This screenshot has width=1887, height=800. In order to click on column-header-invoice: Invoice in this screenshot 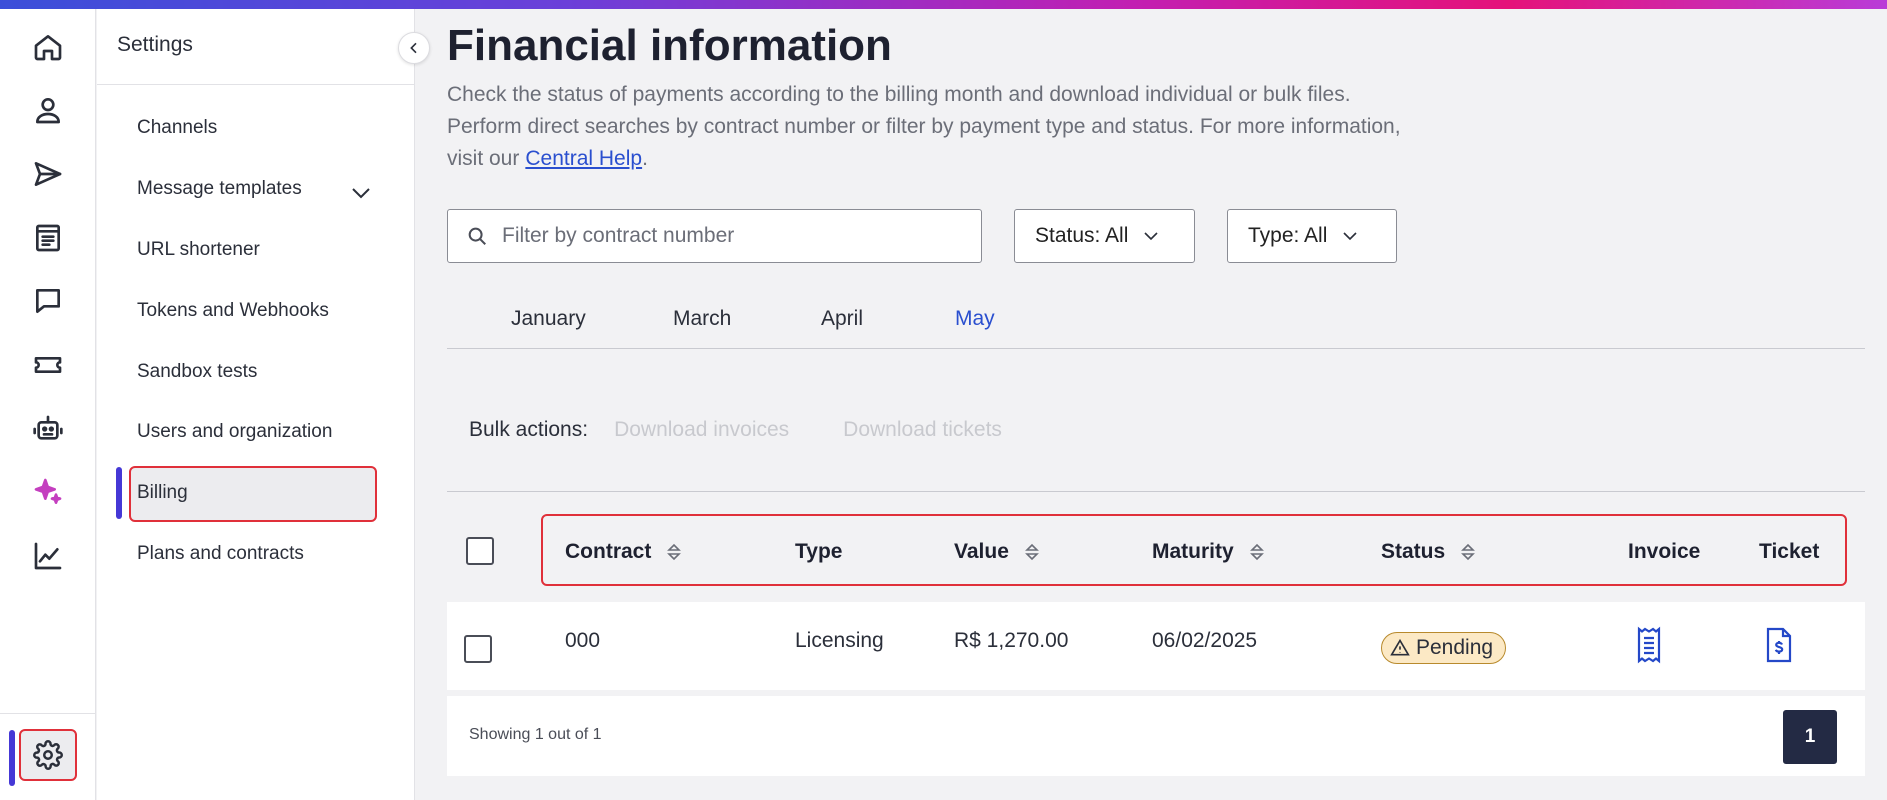, I will do `click(1664, 551)`.